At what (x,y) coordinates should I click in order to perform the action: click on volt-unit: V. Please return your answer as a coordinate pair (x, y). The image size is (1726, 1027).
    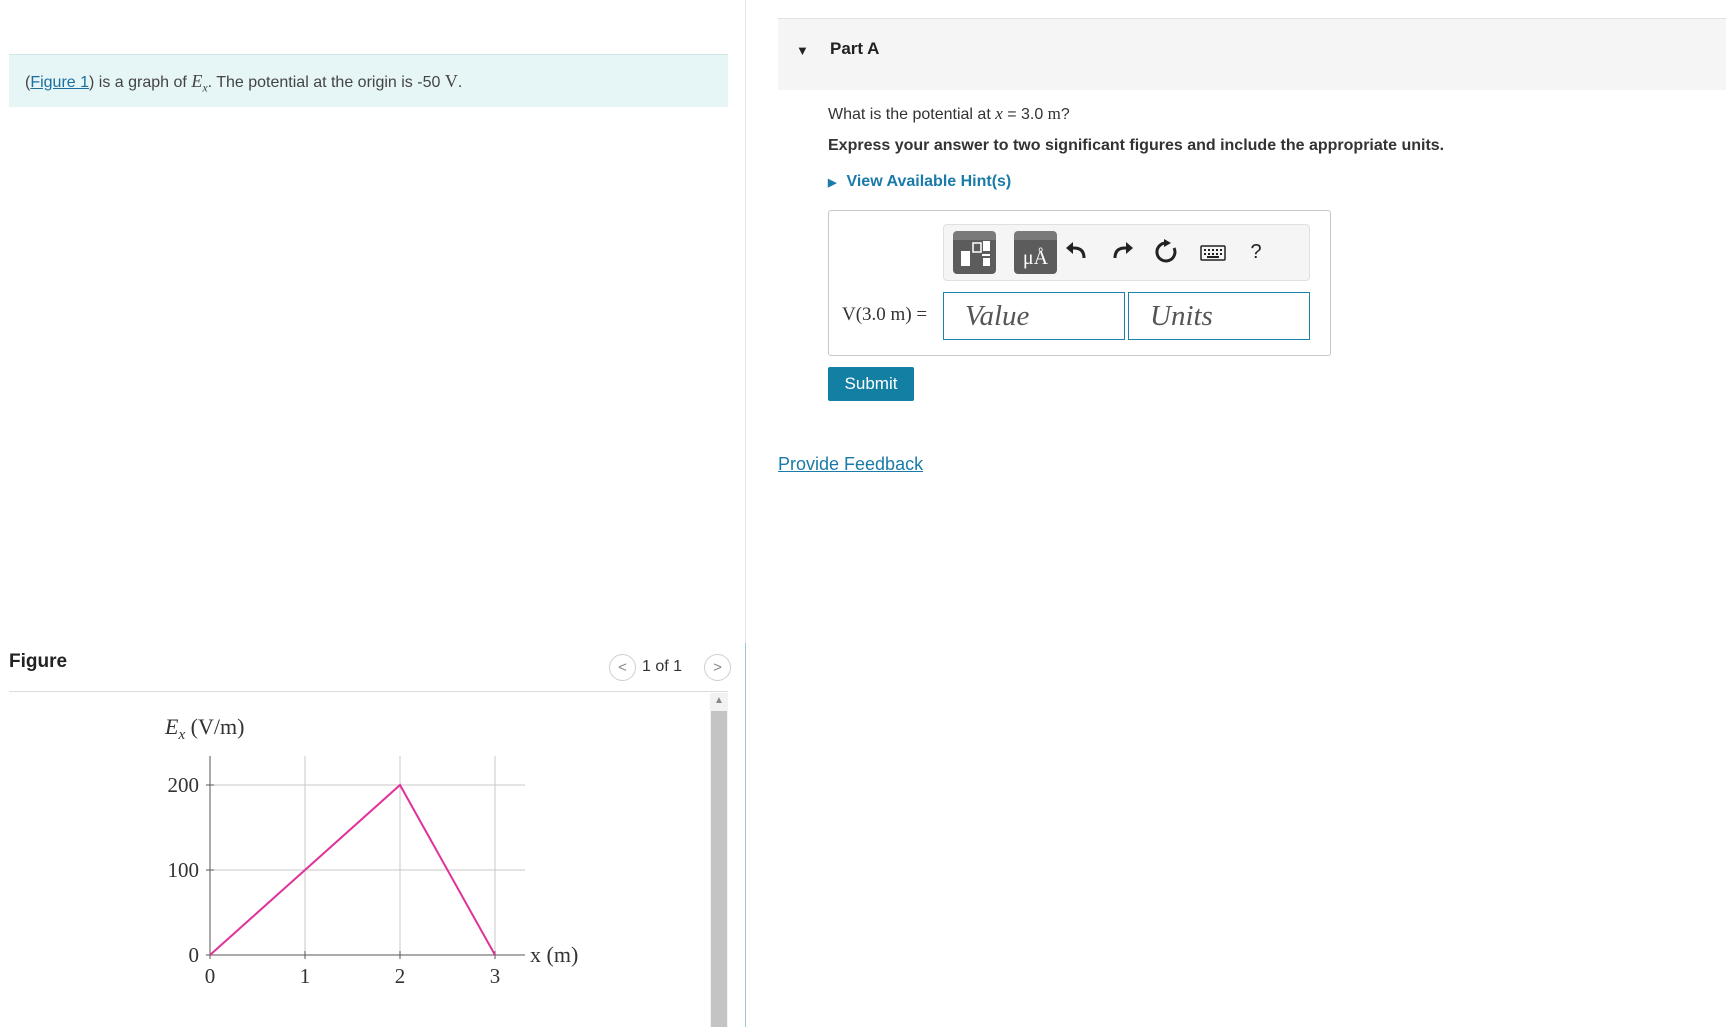
    Looking at the image, I should click on (451, 81).